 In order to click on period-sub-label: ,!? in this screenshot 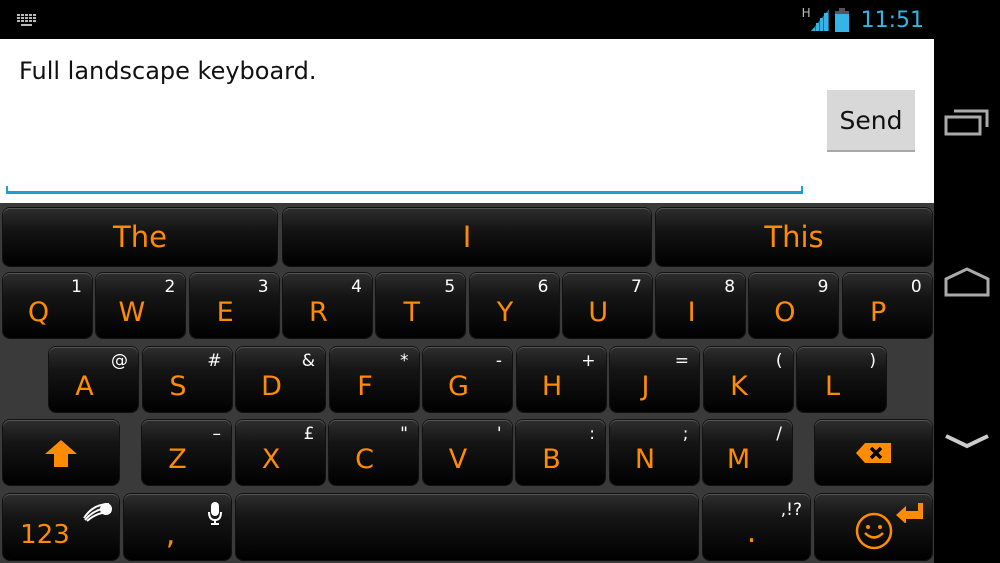, I will do `click(791, 510)`.